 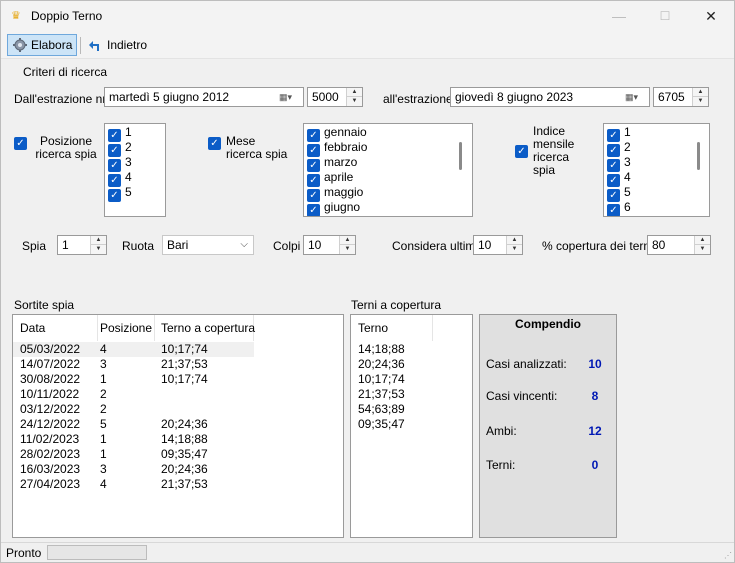 What do you see at coordinates (335, 97) in the screenshot?
I see `from-number-stepper: 5000 ▲ ▼` at bounding box center [335, 97].